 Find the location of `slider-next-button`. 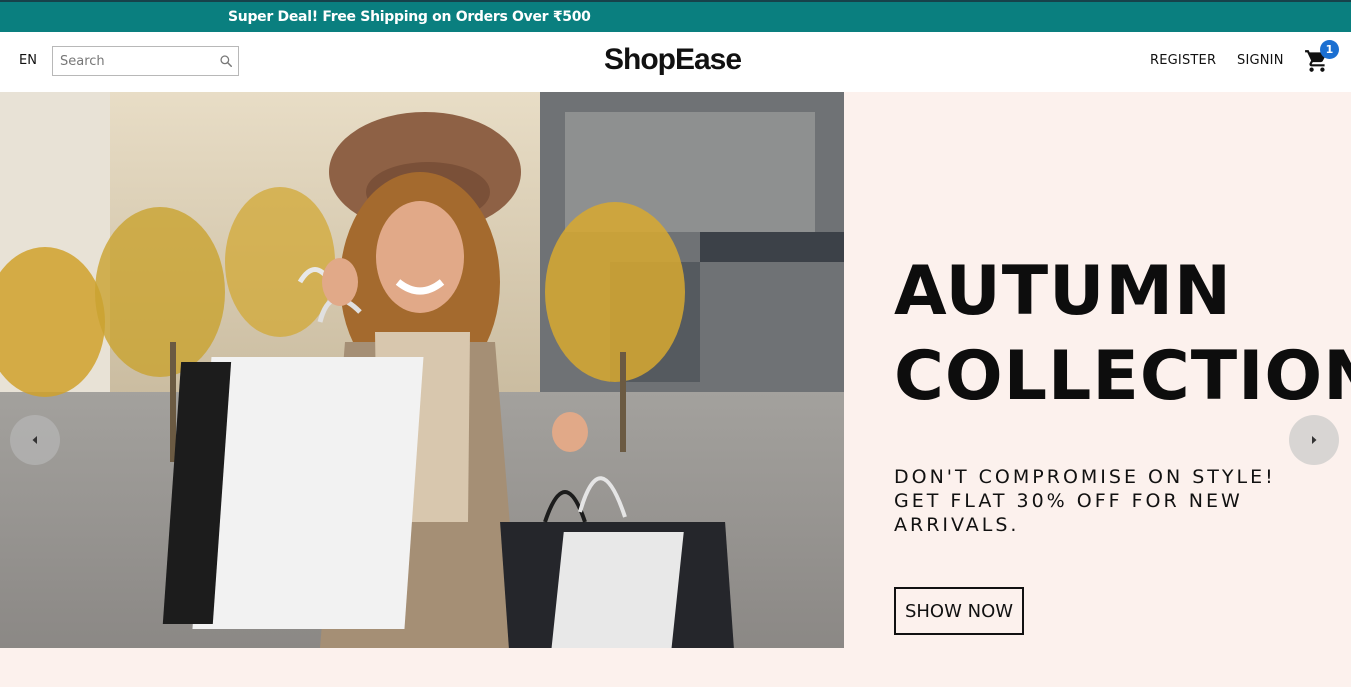

slider-next-button is located at coordinates (1314, 440).